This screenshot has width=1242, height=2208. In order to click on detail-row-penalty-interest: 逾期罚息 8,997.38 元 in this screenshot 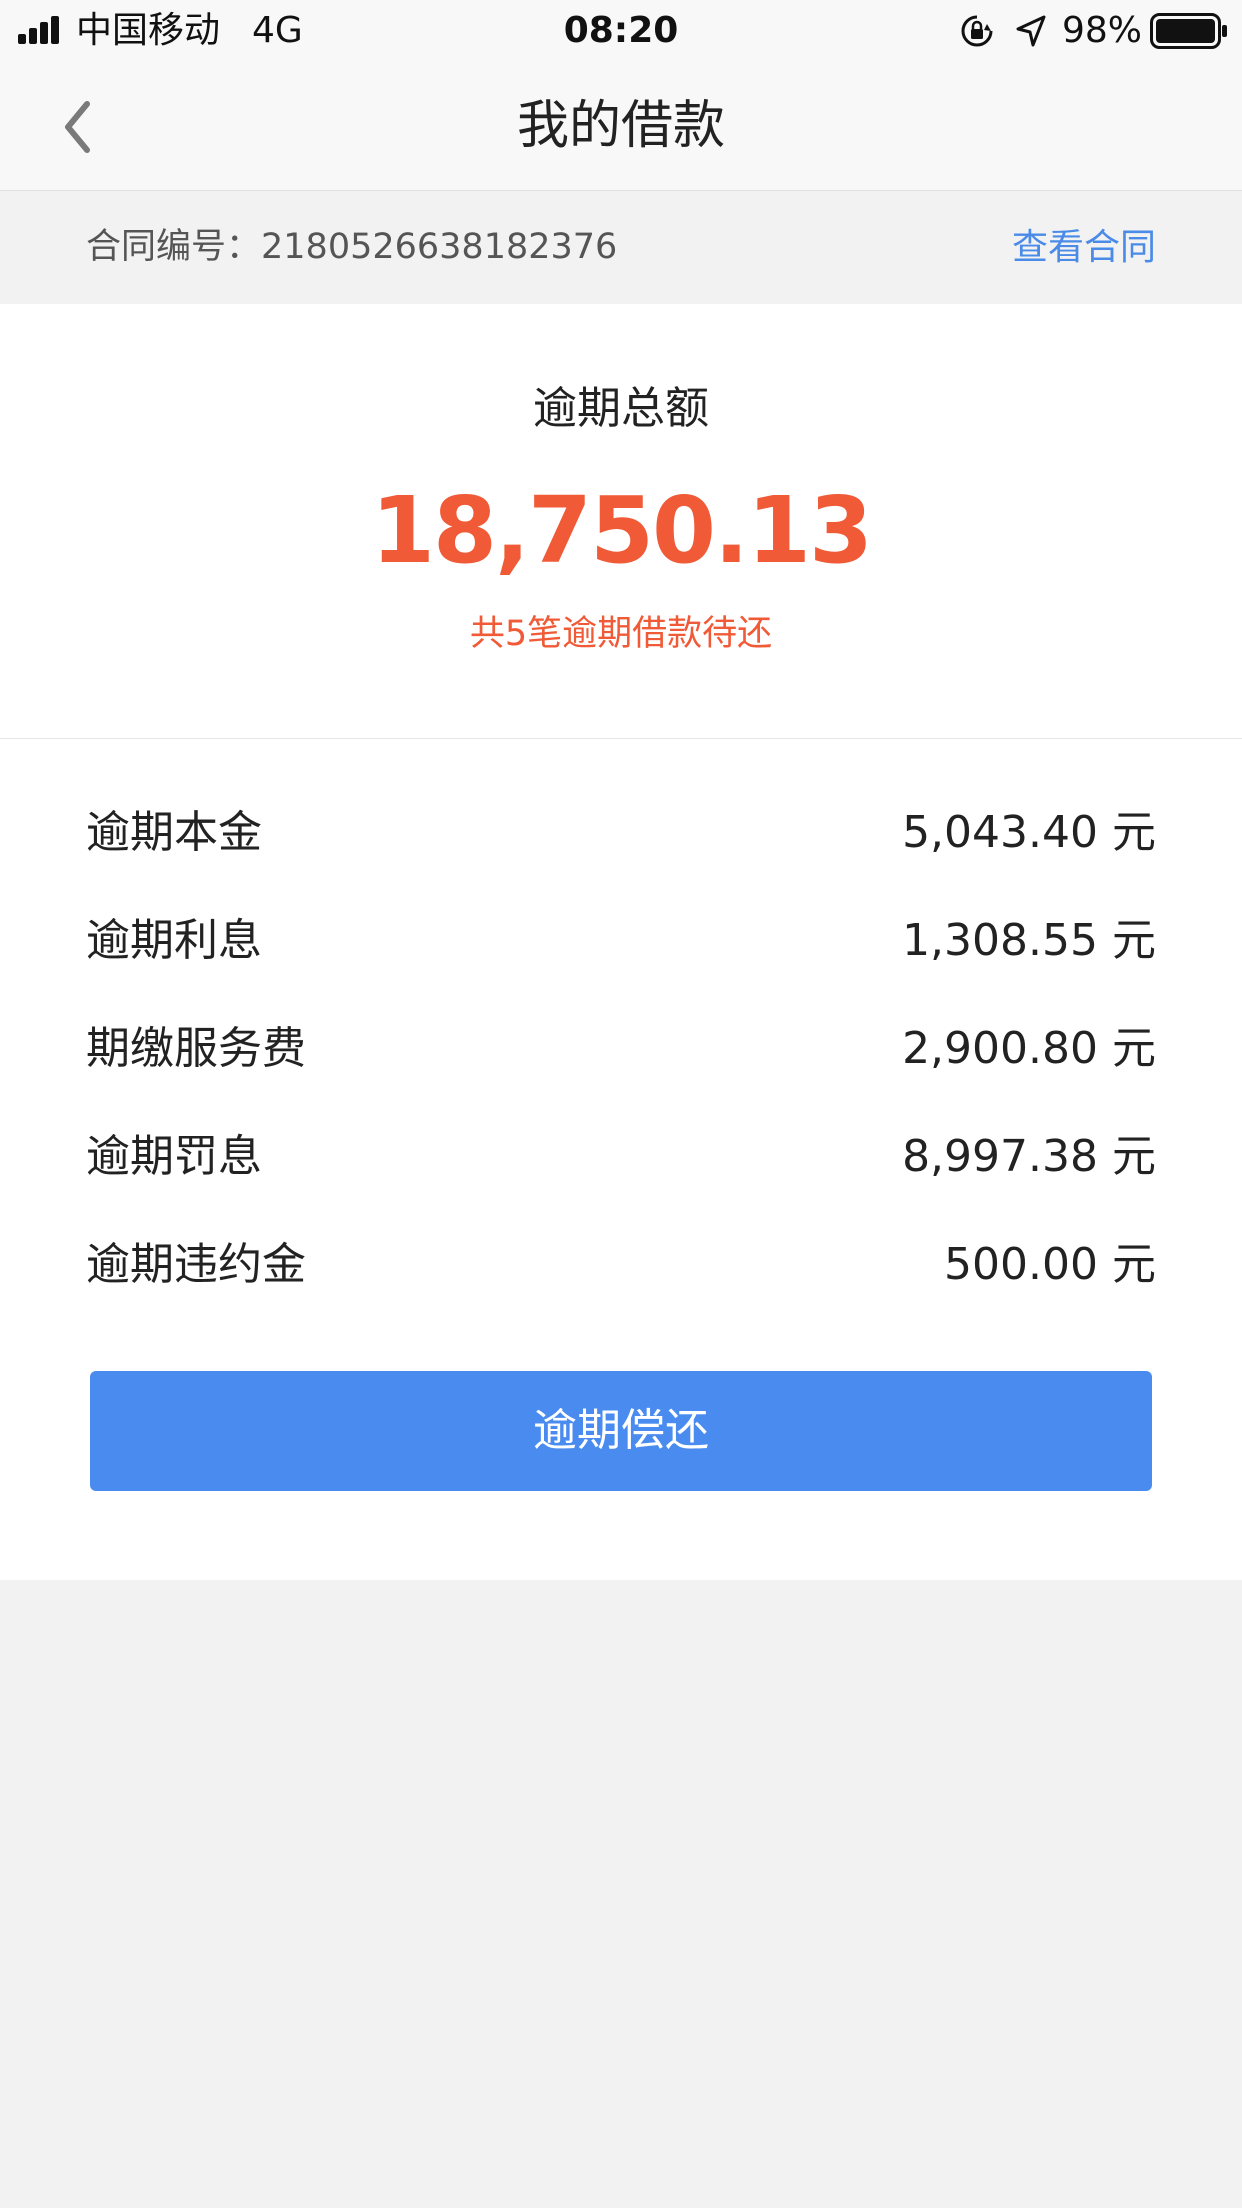, I will do `click(621, 1157)`.